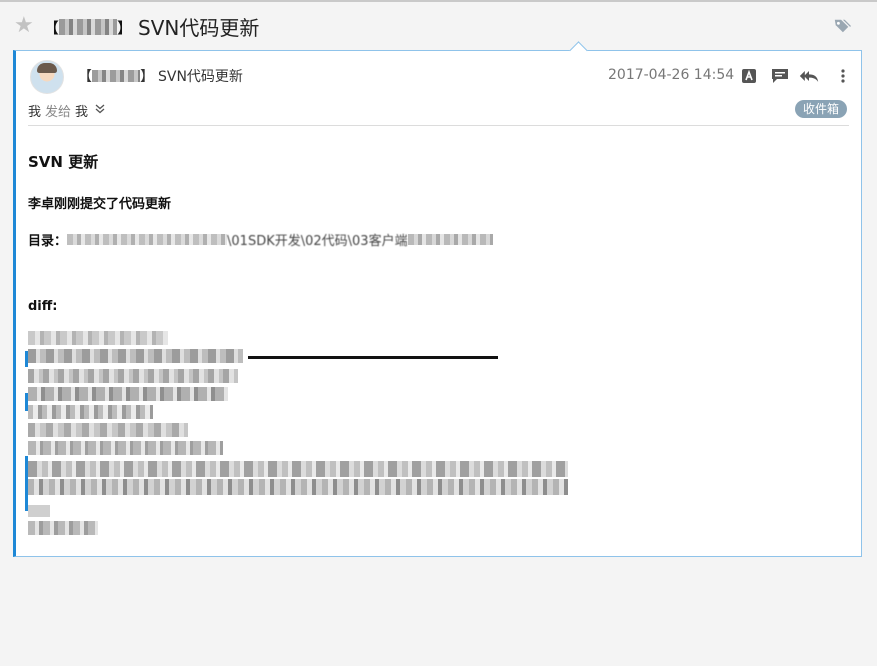 This screenshot has width=877, height=666. I want to click on reply-all-icon, so click(809, 76).